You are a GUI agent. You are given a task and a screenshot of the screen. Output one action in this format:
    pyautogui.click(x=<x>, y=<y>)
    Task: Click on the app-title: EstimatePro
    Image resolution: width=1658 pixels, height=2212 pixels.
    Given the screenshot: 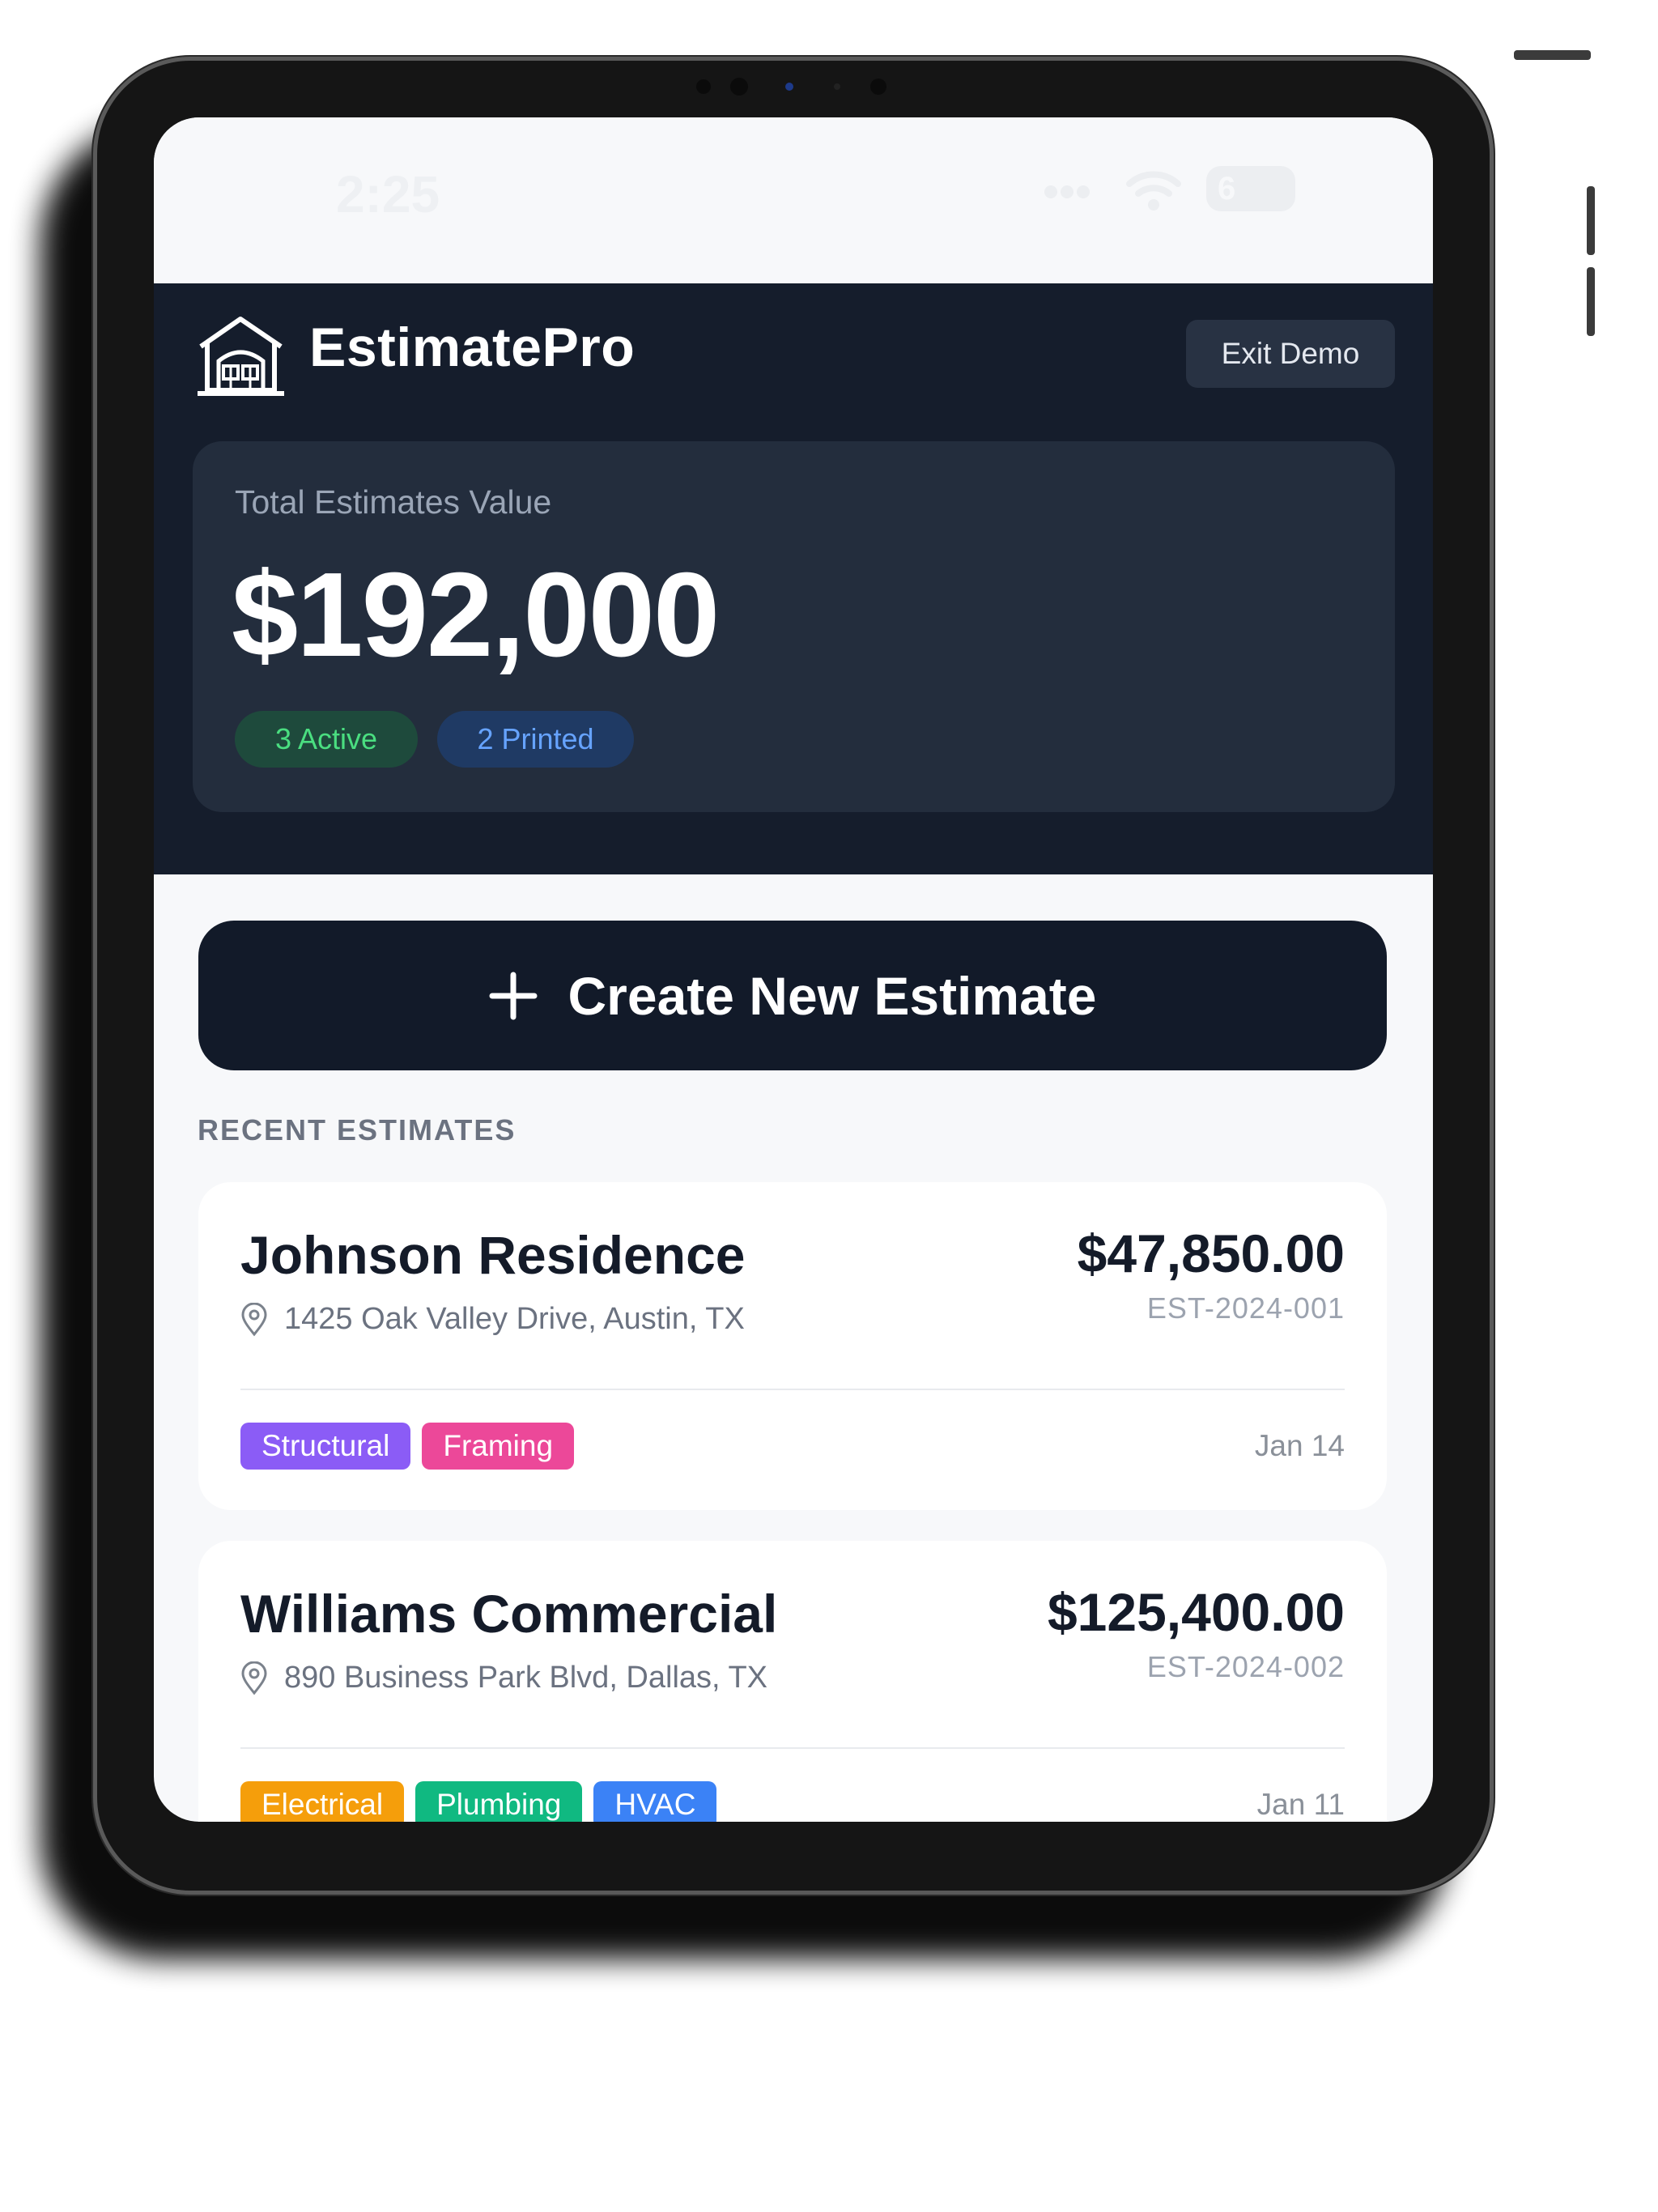 What is the action you would take?
    pyautogui.click(x=472, y=347)
    